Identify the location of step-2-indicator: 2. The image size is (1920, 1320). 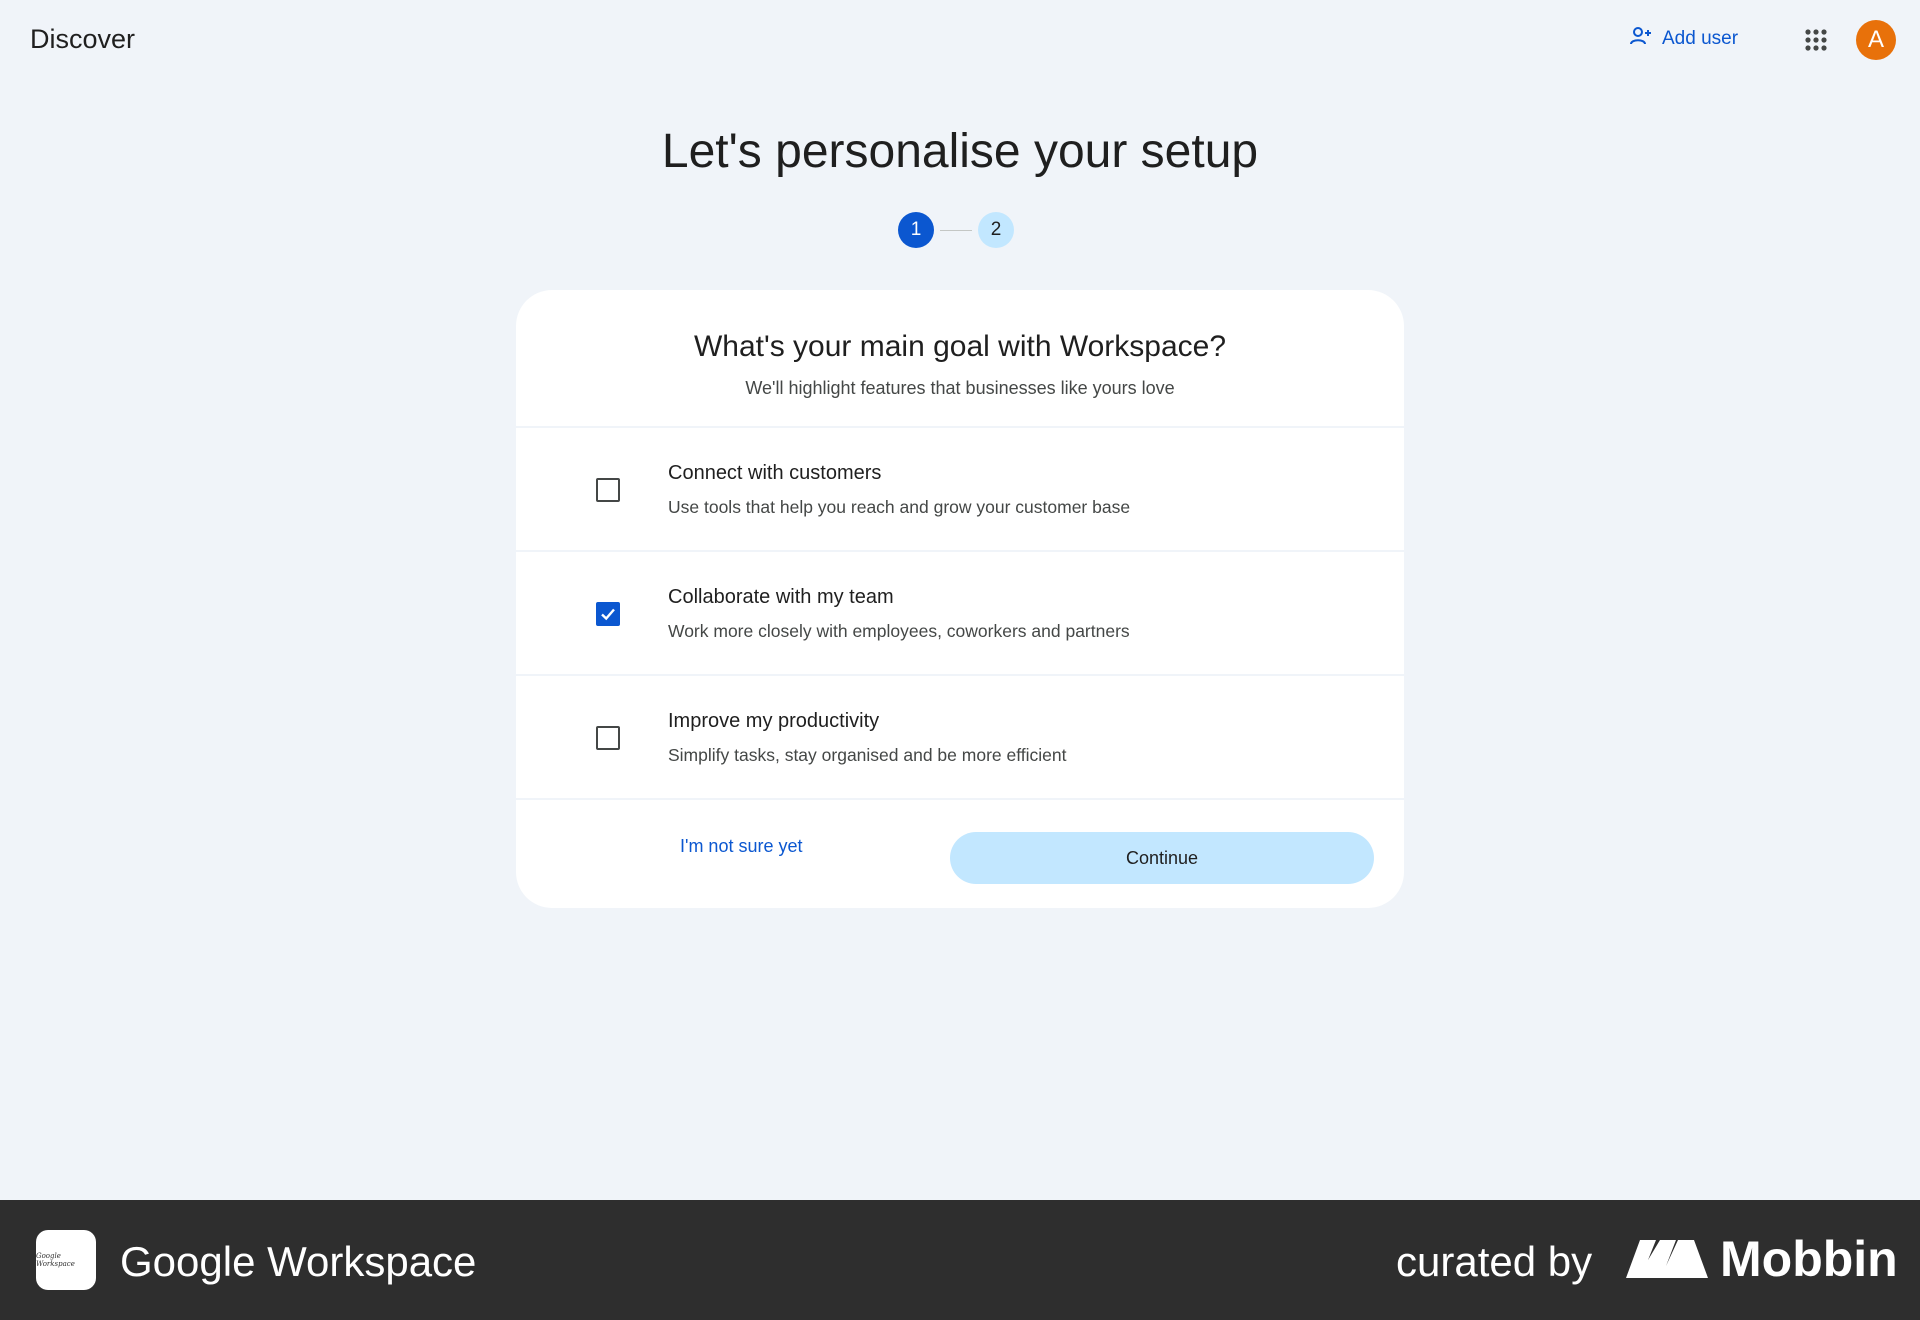
(996, 230).